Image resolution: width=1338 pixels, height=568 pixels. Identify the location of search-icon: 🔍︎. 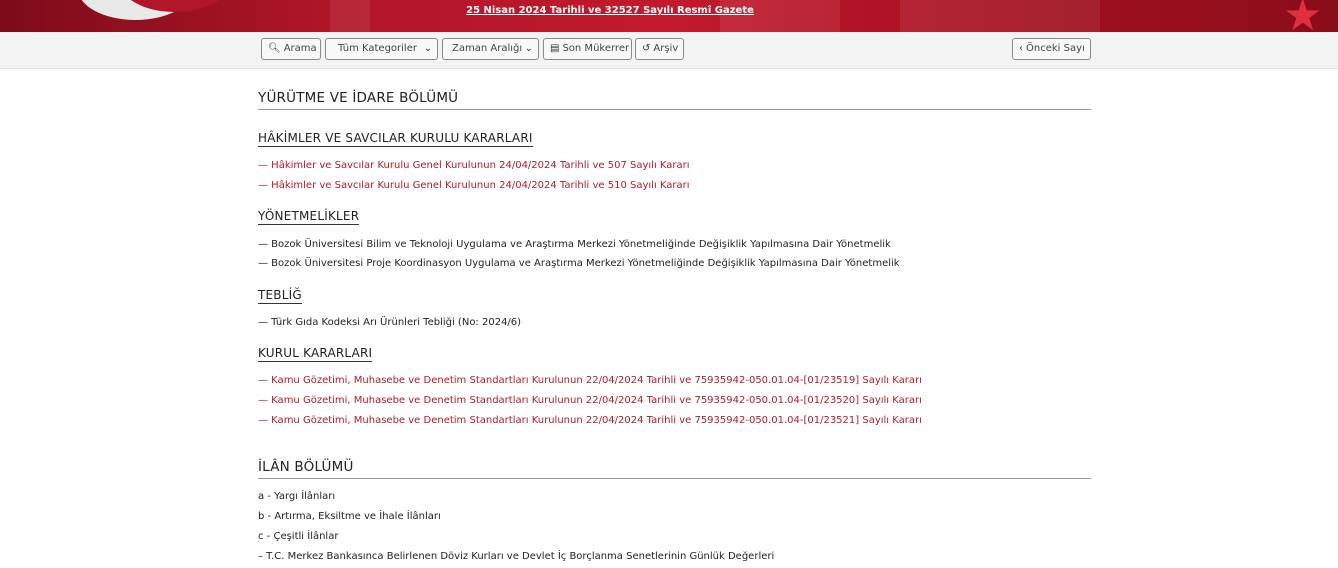
(274, 48).